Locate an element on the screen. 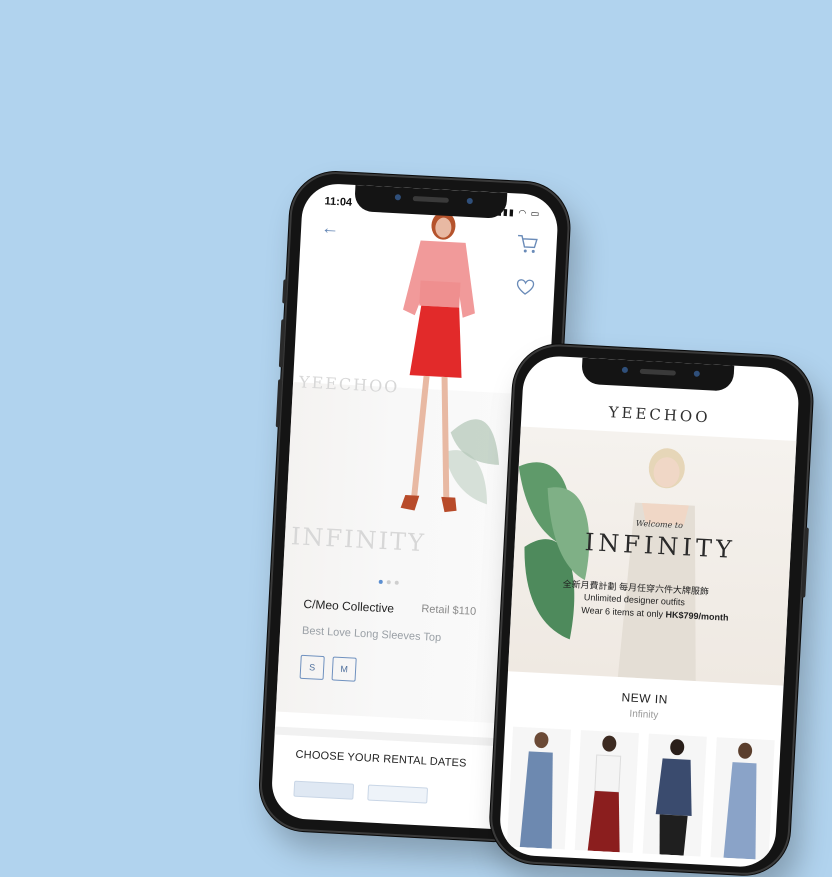 The image size is (832, 877). phone-notch is located at coordinates (658, 374).